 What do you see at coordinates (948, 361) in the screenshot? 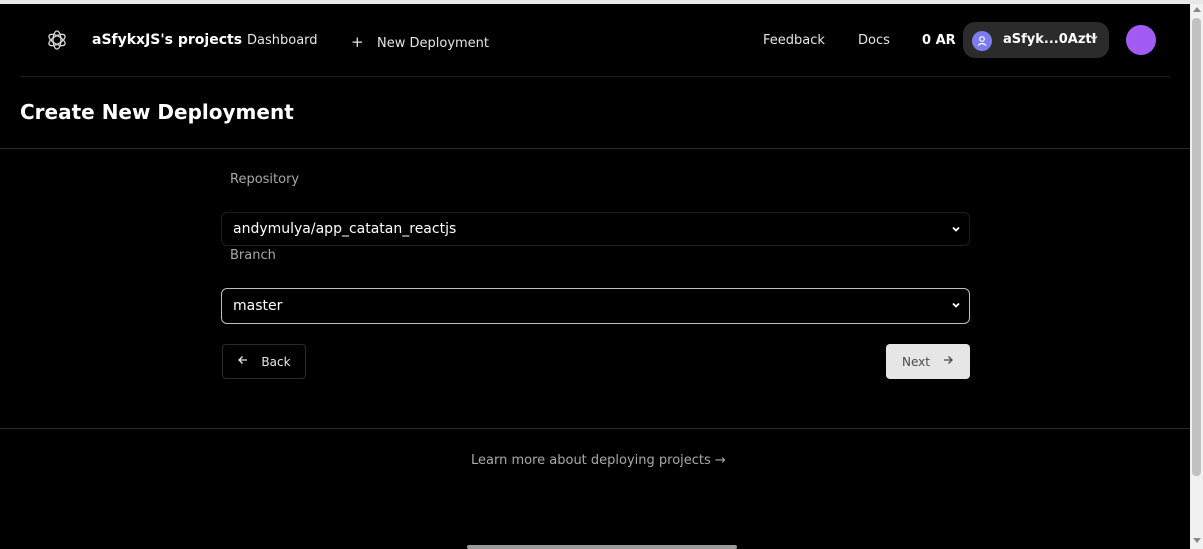
I see `arrow-right-icon` at bounding box center [948, 361].